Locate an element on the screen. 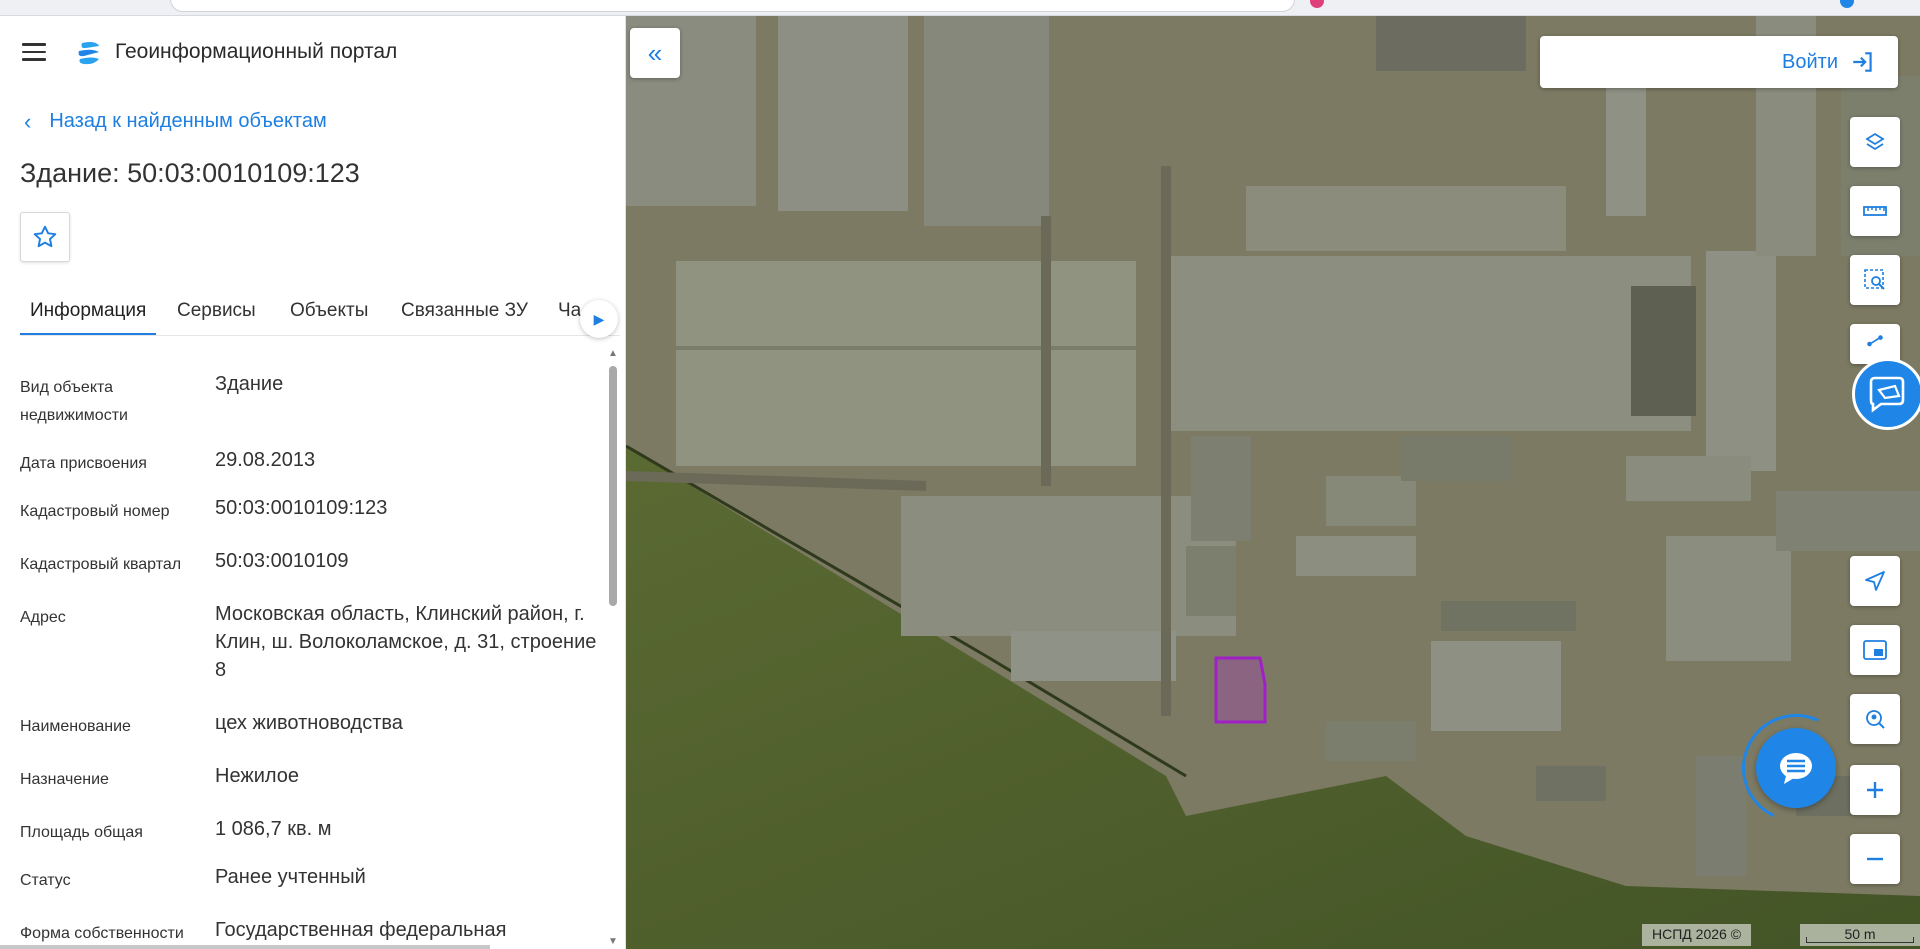 The width and height of the screenshot is (1920, 949). tab-parts: Ча is located at coordinates (569, 312).